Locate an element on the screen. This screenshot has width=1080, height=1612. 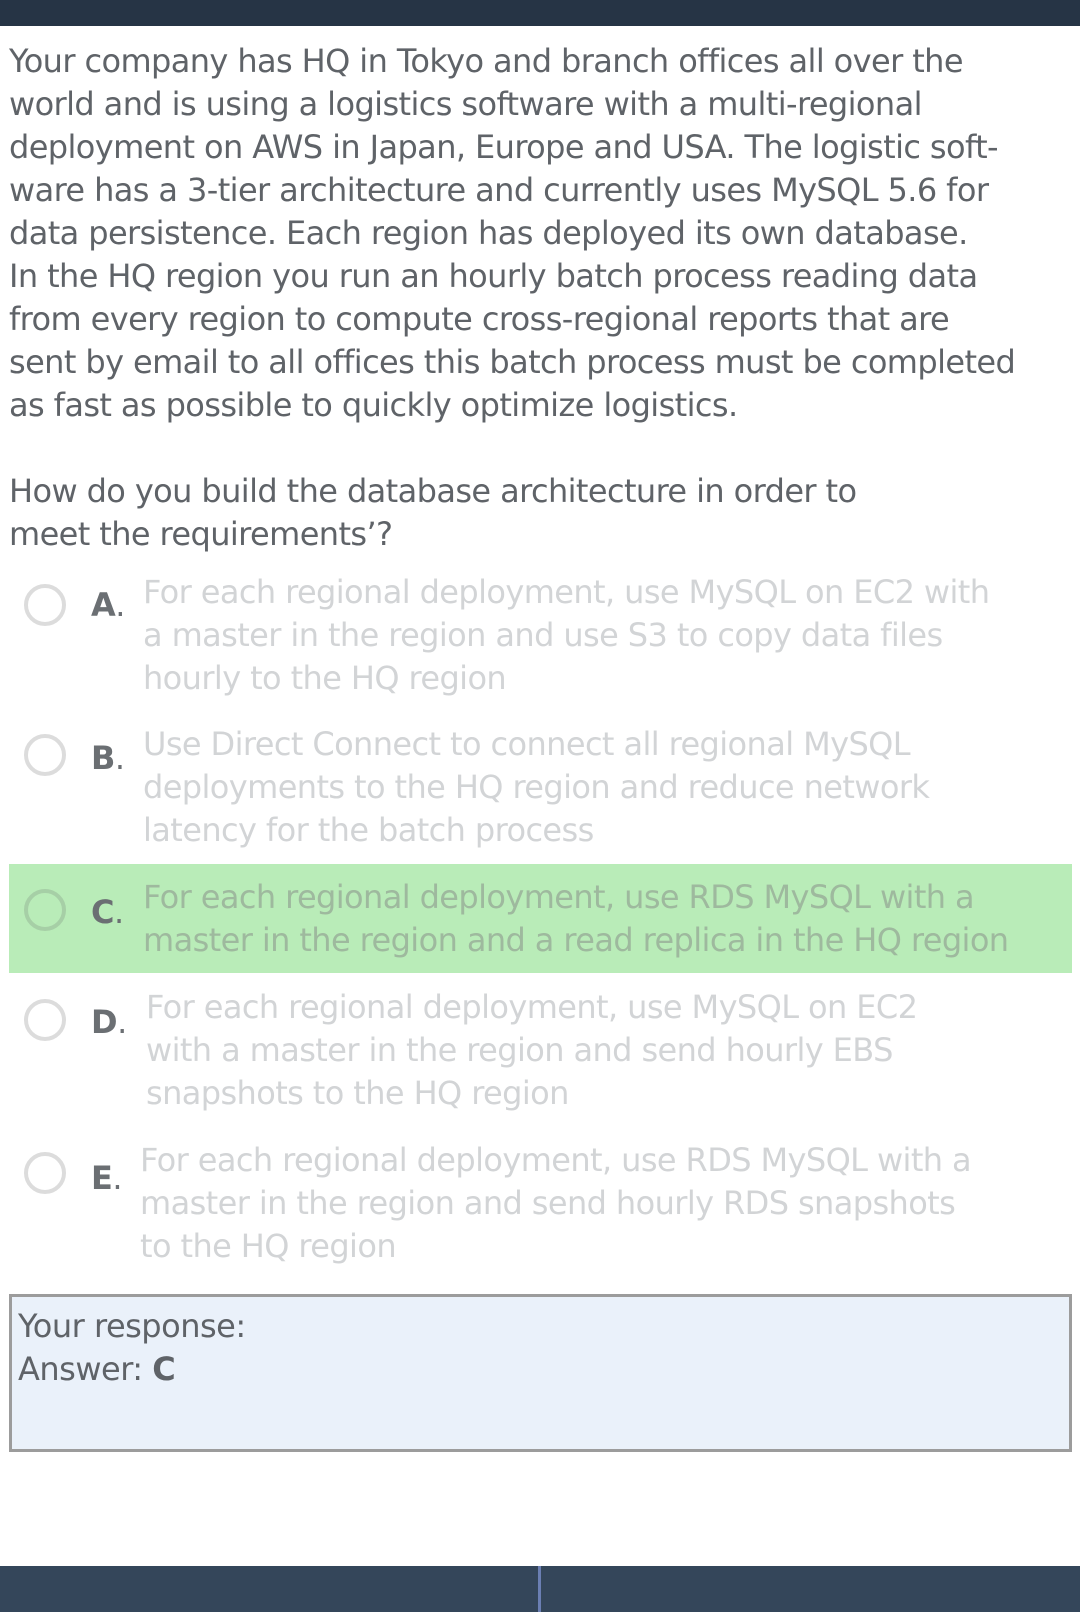
option-letter-b: B. is located at coordinates (108, 758).